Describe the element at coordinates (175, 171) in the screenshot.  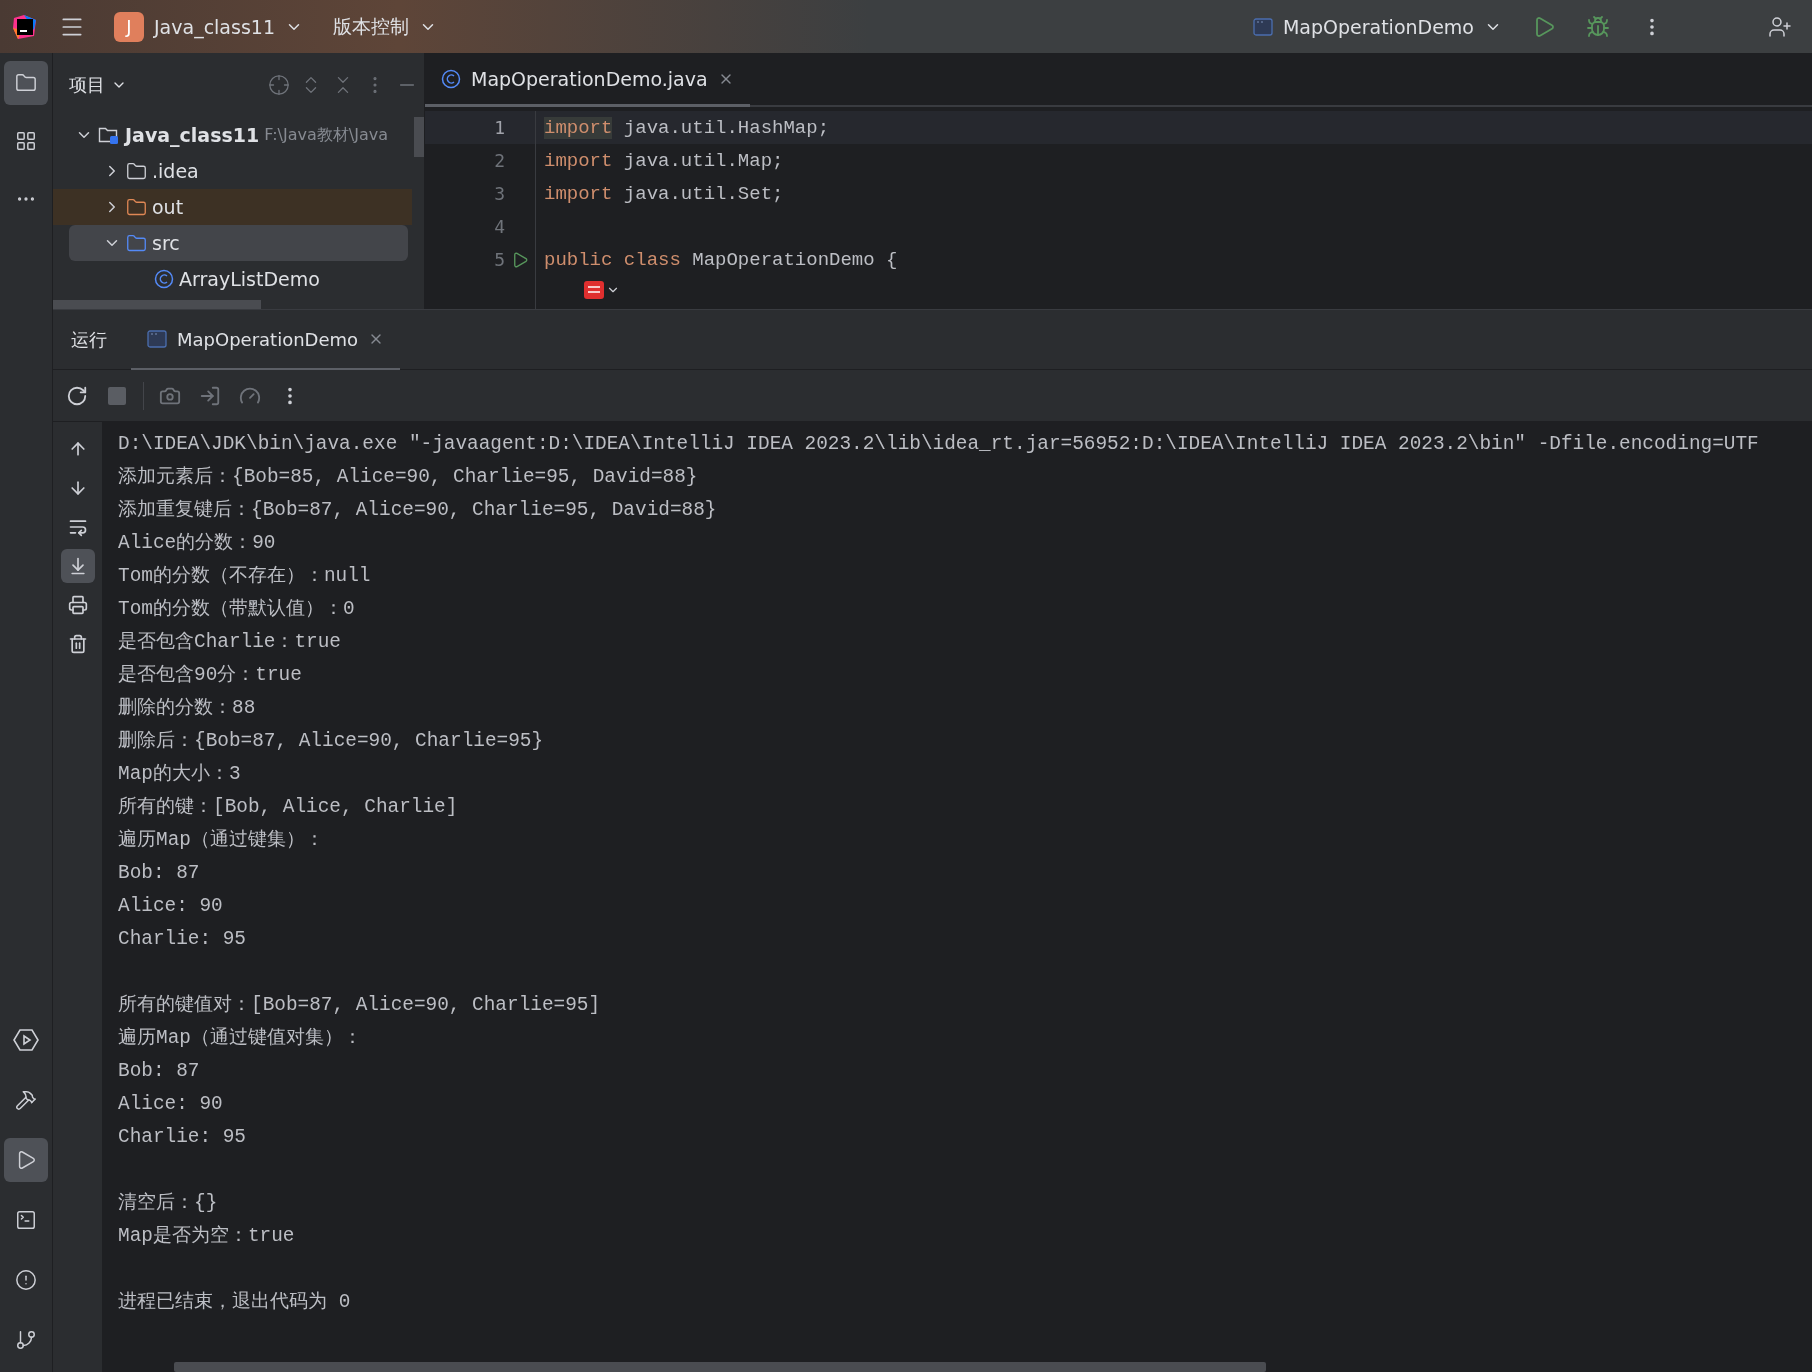
I see `tree-label: .idea` at that location.